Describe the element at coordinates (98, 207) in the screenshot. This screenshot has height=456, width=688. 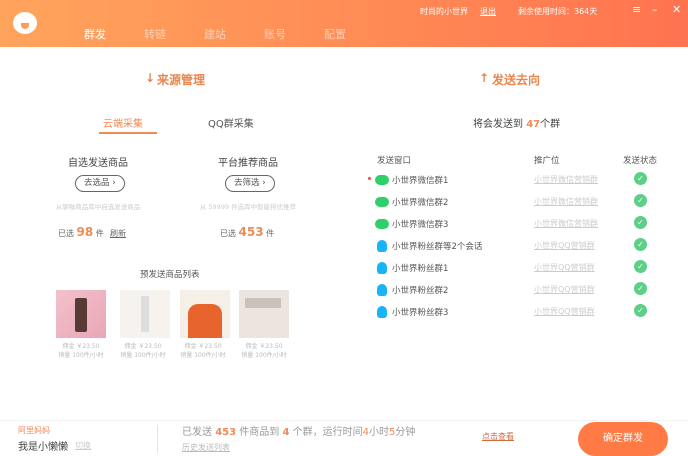
I see `self-select-desc: 从聊咖商品库中自选发送商品` at that location.